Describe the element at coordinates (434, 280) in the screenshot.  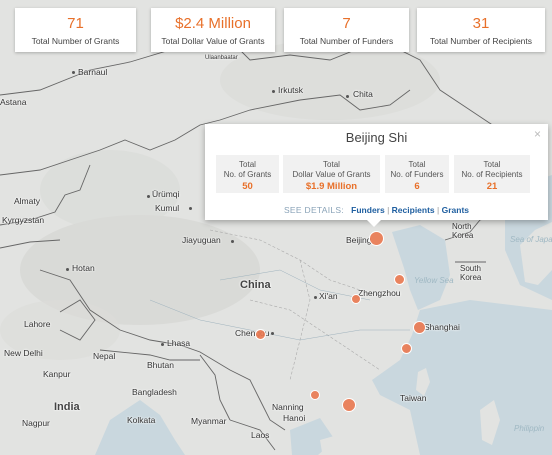
I see `place-label-yellow-sea: Yellow Sea` at that location.